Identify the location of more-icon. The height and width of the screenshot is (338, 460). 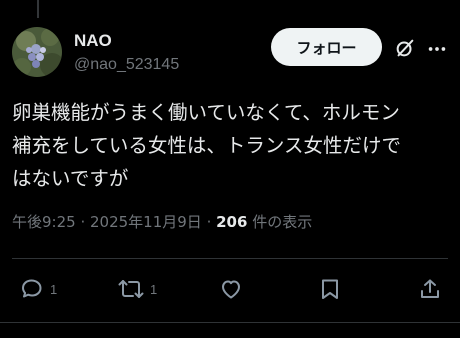
(437, 49).